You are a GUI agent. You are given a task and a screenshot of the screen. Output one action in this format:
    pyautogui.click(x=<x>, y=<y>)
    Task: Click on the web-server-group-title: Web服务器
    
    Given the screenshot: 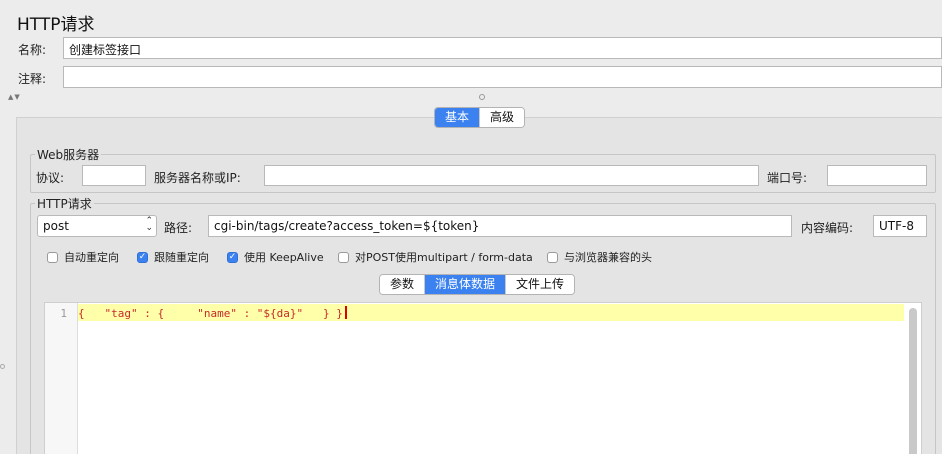 What is the action you would take?
    pyautogui.click(x=68, y=154)
    